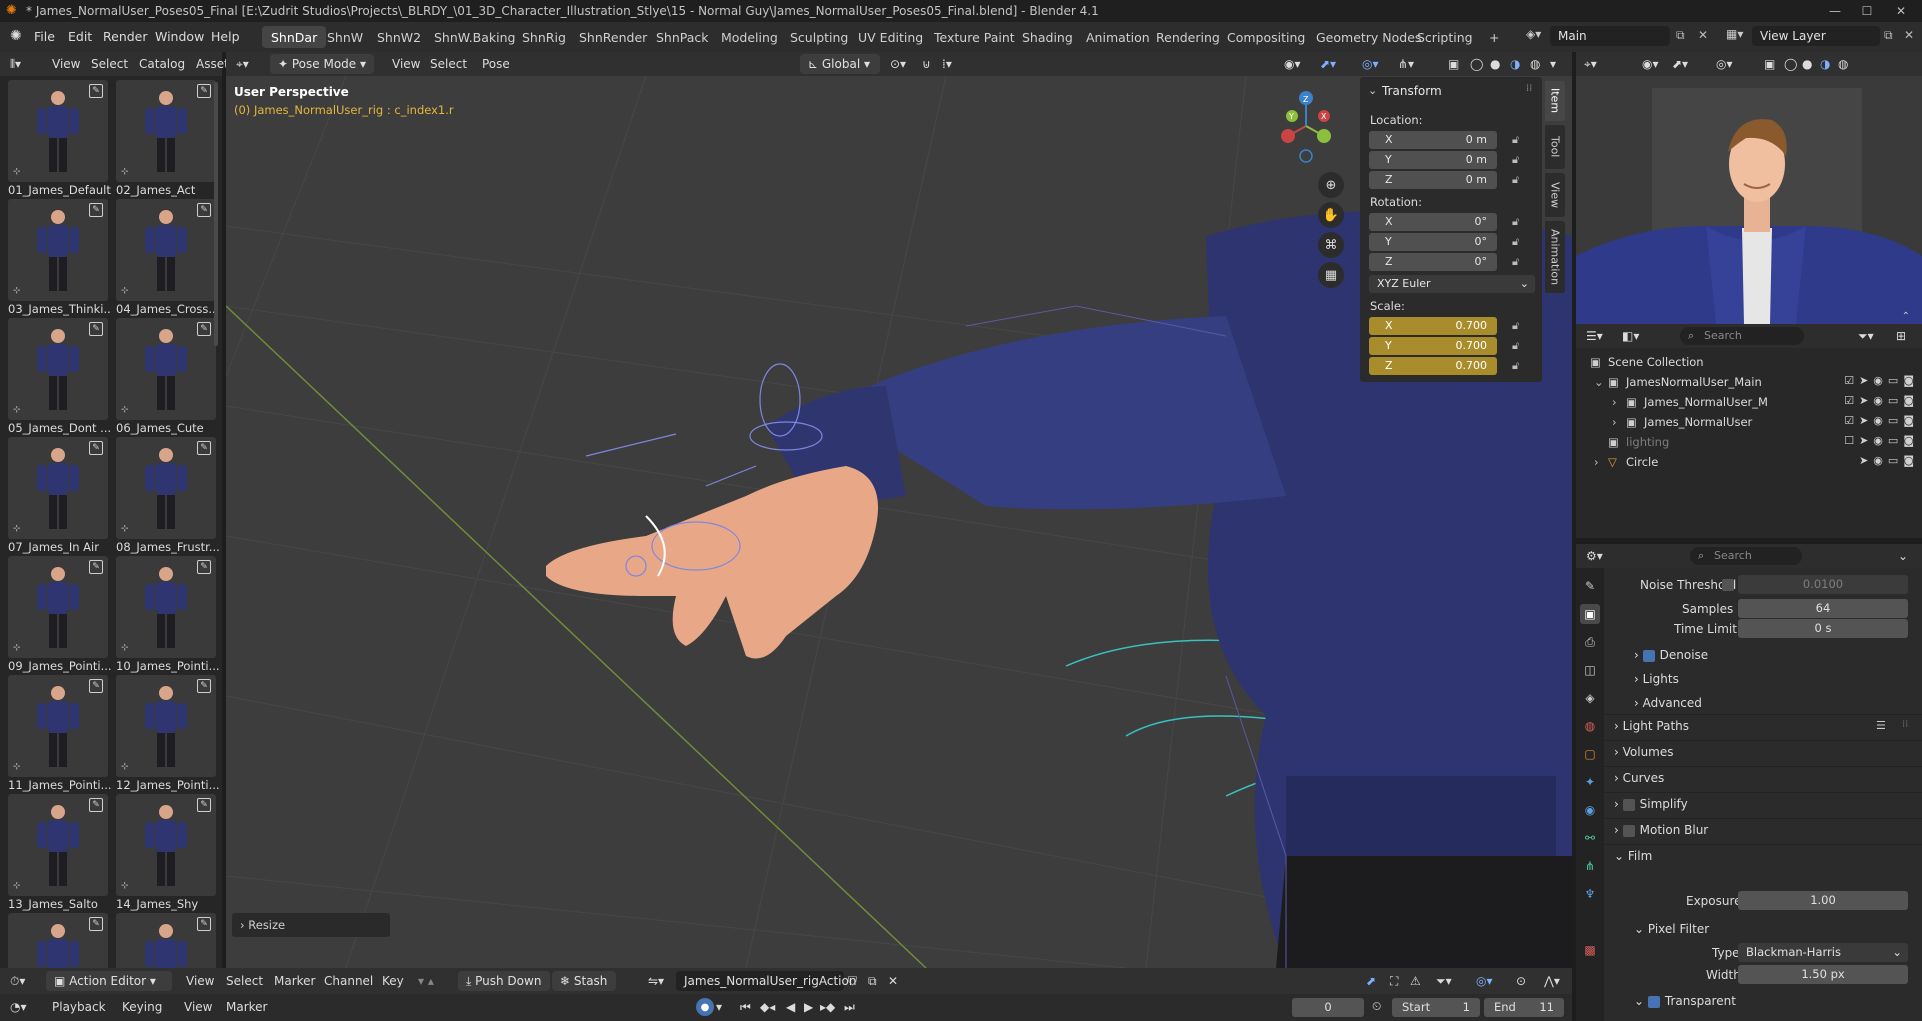 The image size is (1922, 1021). Describe the element at coordinates (1452, 284) in the screenshot. I see `rotation-mode-dropdown: XYZ Euler ⌄` at that location.